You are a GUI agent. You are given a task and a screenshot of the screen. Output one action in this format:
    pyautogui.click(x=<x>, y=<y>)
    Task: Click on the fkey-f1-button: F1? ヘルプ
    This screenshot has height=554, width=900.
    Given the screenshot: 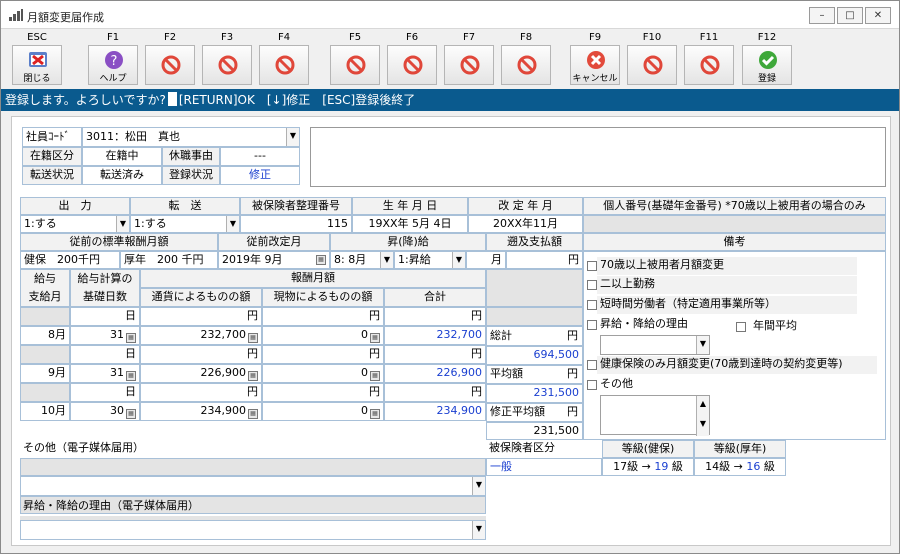 What is the action you would take?
    pyautogui.click(x=113, y=59)
    